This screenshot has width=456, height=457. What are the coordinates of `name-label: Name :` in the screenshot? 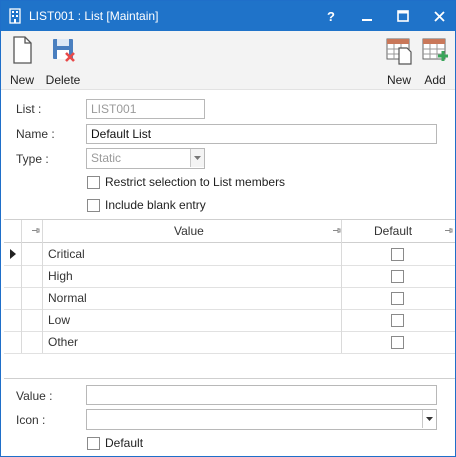 It's located at (35, 134).